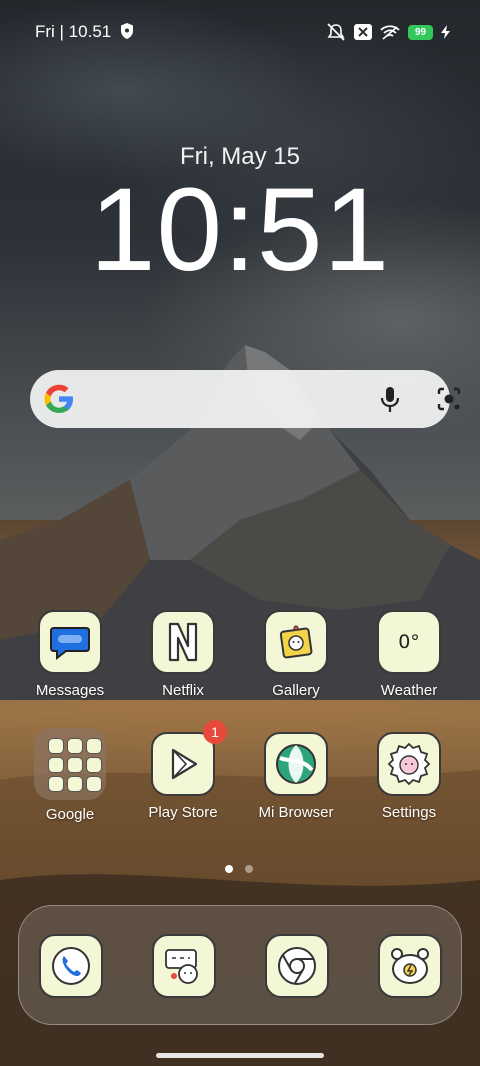  I want to click on folder-google: Google, so click(70, 775).